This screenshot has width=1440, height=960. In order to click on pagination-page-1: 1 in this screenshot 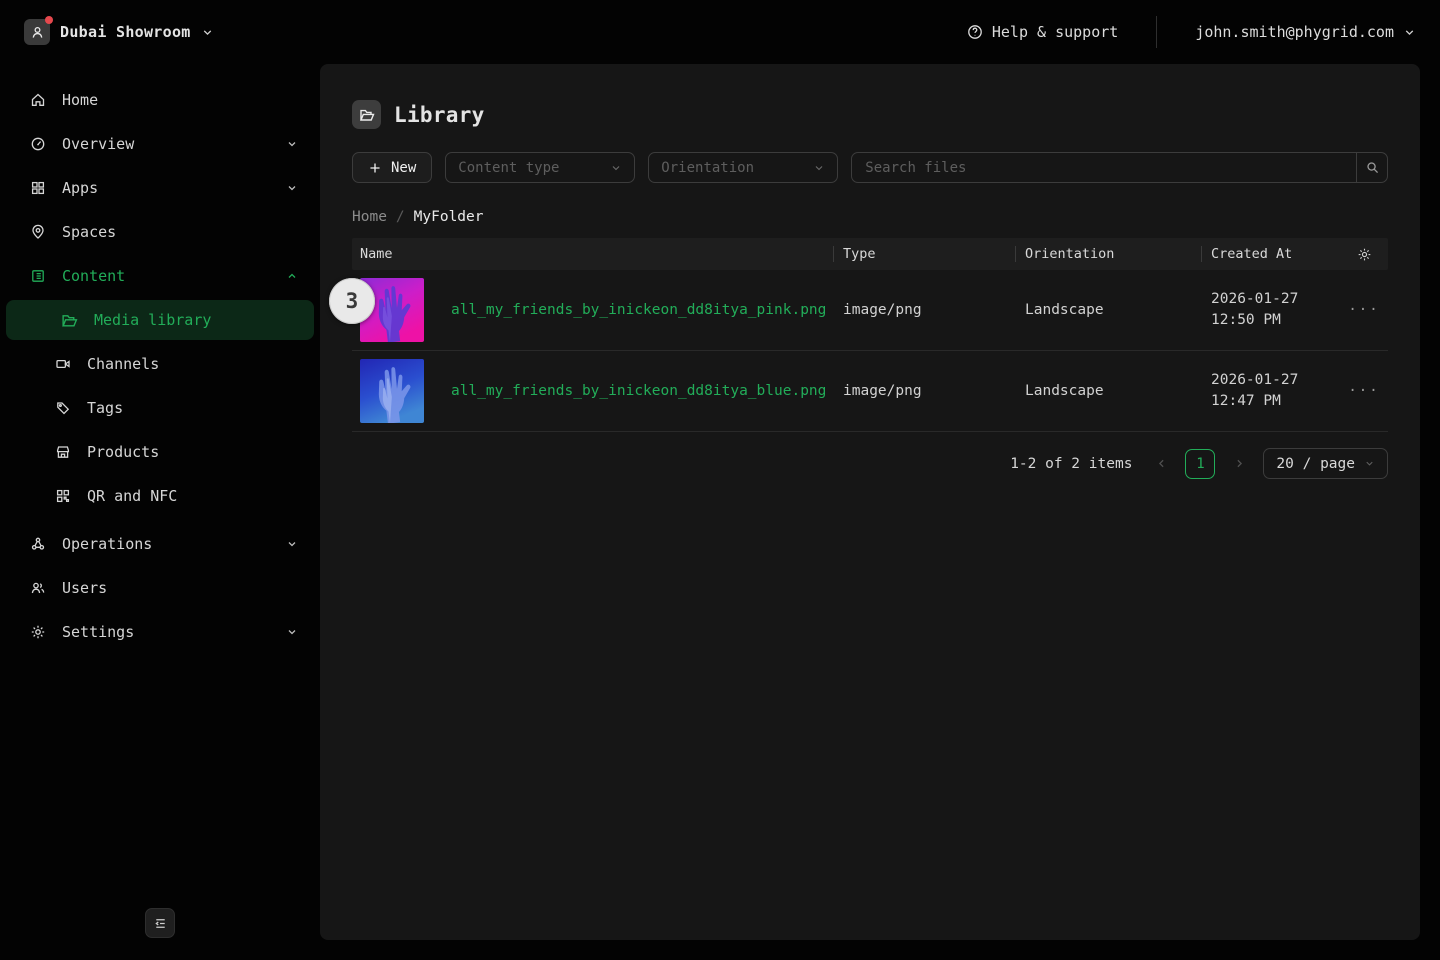, I will do `click(1200, 463)`.